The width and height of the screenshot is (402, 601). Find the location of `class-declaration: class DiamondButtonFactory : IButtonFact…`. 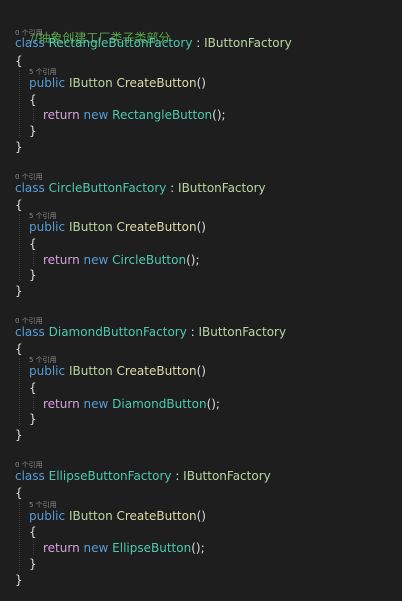

class-declaration: class DiamondButtonFactory : IButtonFact… is located at coordinates (150, 332).